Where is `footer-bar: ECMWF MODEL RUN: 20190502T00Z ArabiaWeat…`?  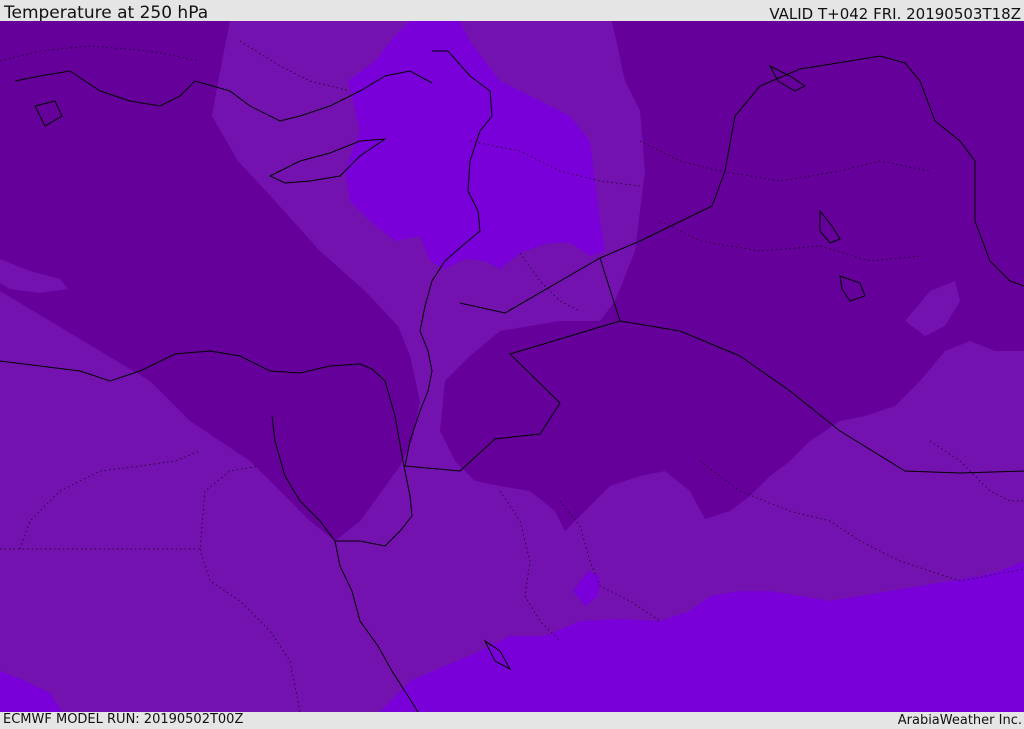
footer-bar: ECMWF MODEL RUN: 20190502T00Z ArabiaWeat… is located at coordinates (512, 720).